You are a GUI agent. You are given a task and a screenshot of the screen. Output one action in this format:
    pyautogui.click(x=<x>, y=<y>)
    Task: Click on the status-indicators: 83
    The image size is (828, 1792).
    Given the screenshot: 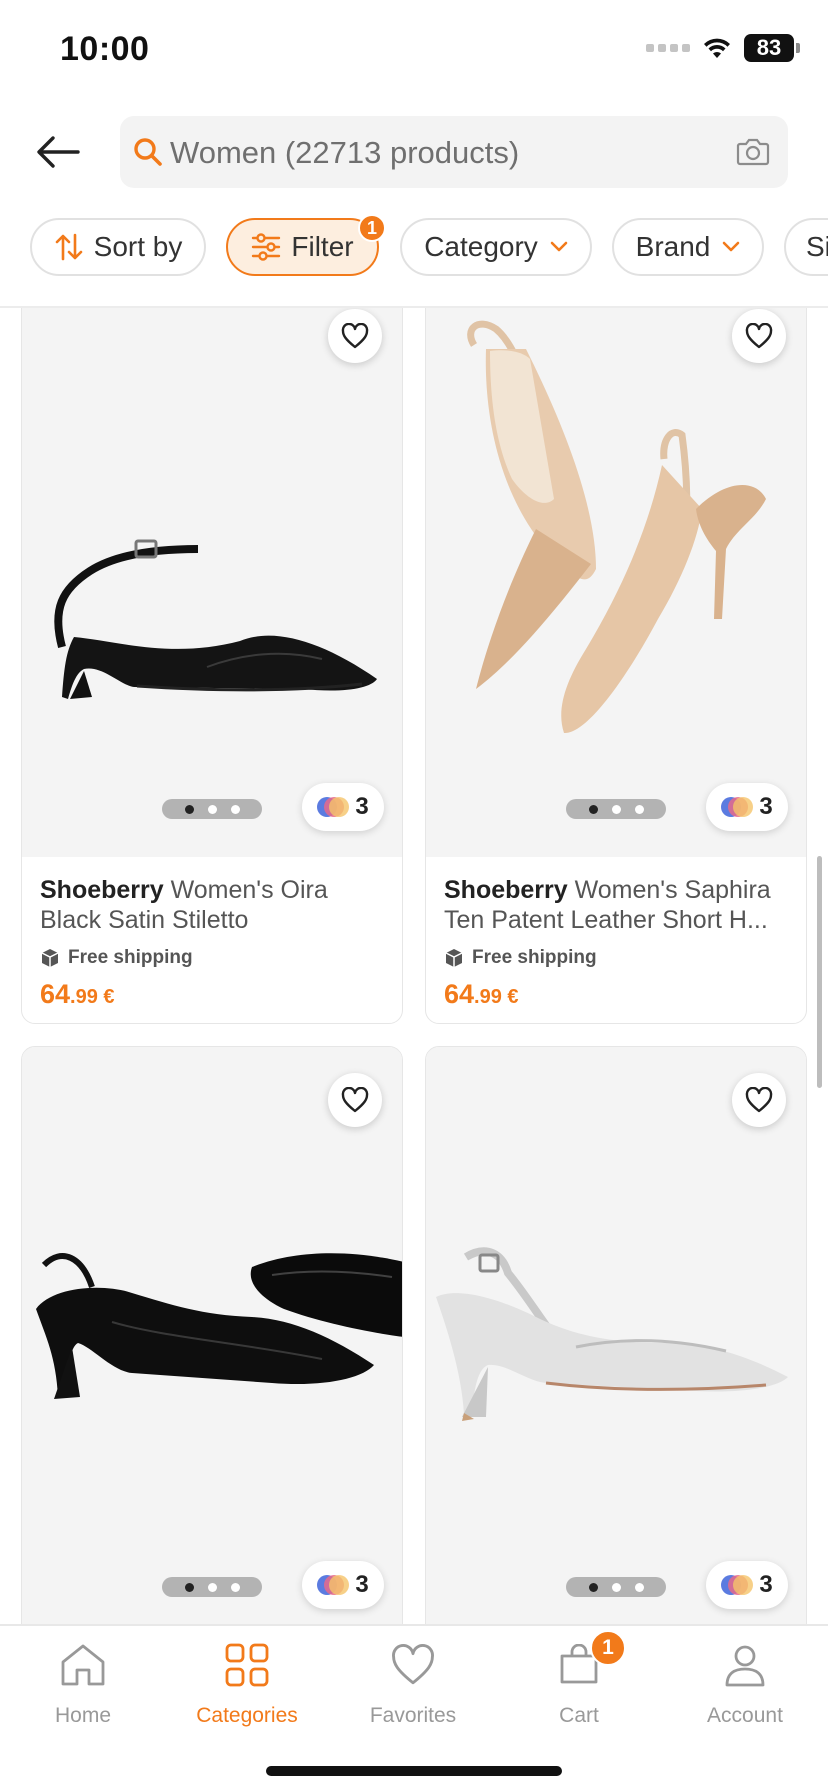 What is the action you would take?
    pyautogui.click(x=723, y=48)
    